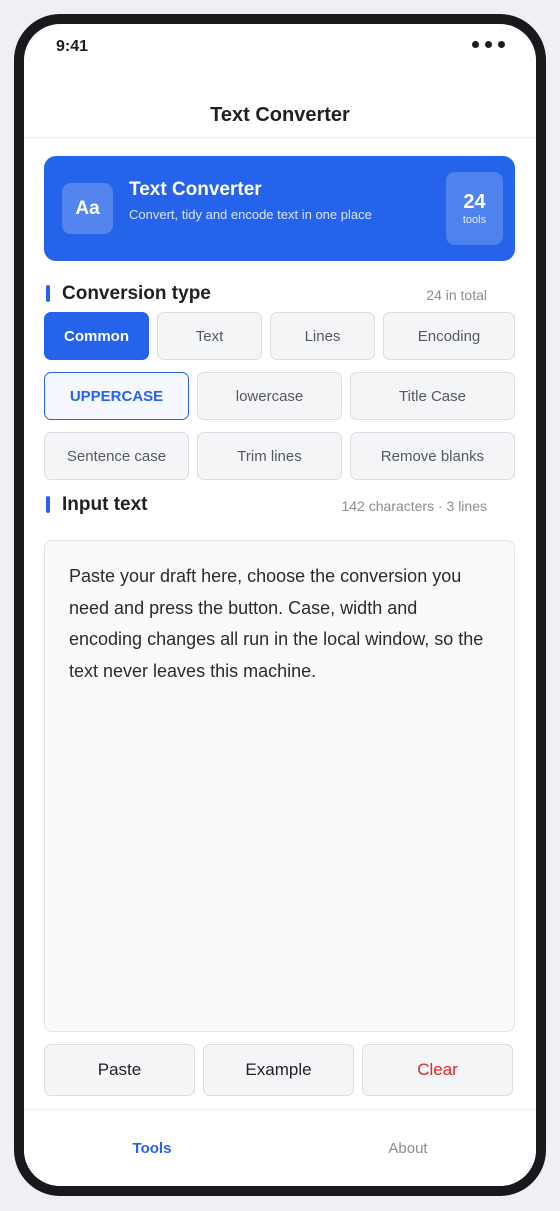 Image resolution: width=560 pixels, height=1211 pixels. I want to click on example-button: Example, so click(278, 1070).